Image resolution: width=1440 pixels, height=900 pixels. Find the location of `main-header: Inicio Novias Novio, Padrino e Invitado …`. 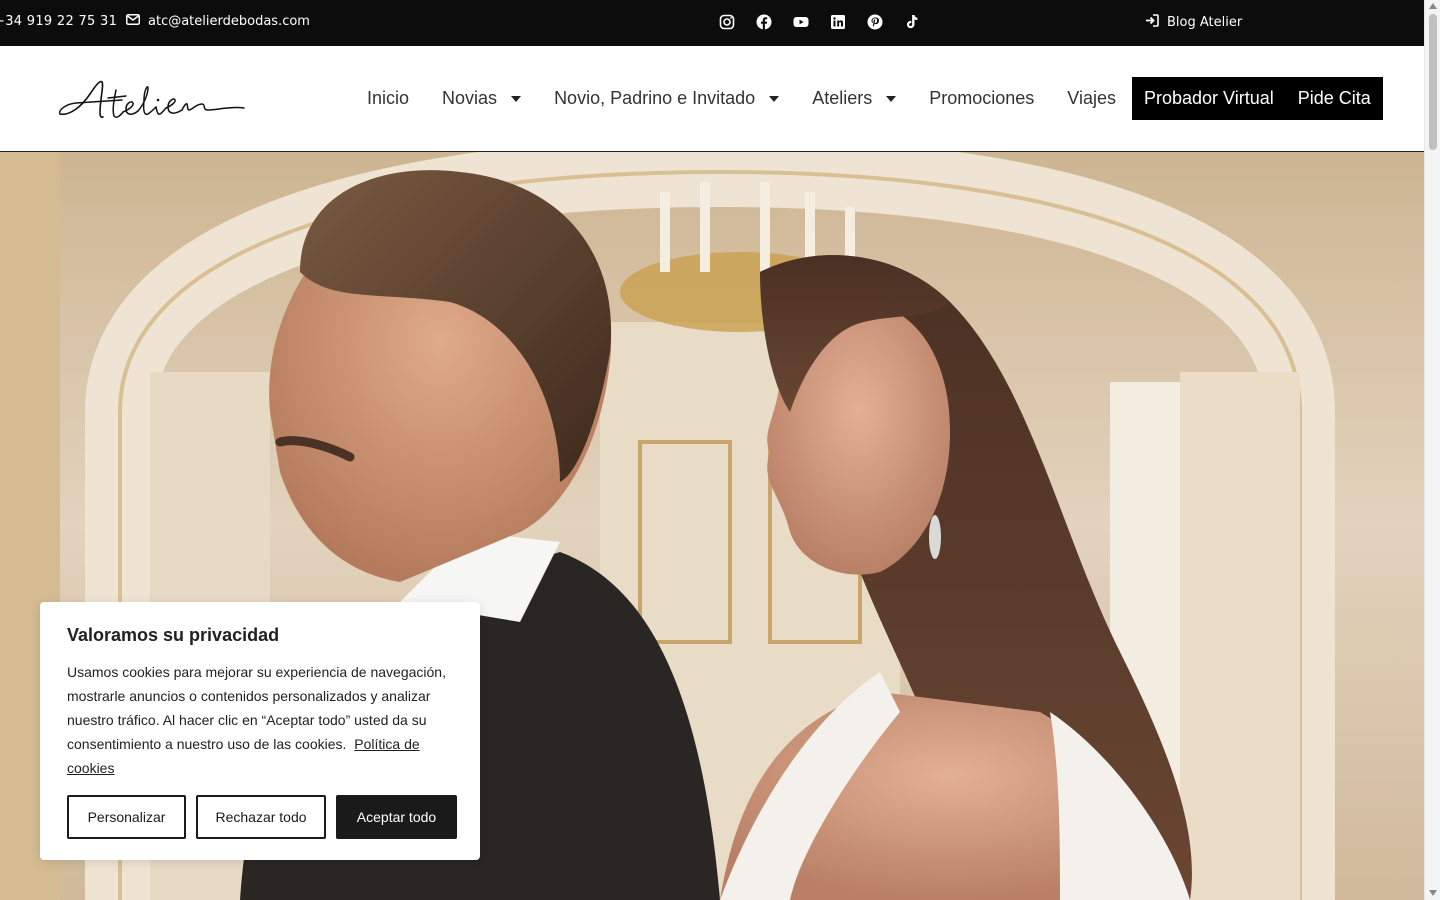

main-header: Inicio Novias Novio, Padrino e Invitado … is located at coordinates (712, 99).